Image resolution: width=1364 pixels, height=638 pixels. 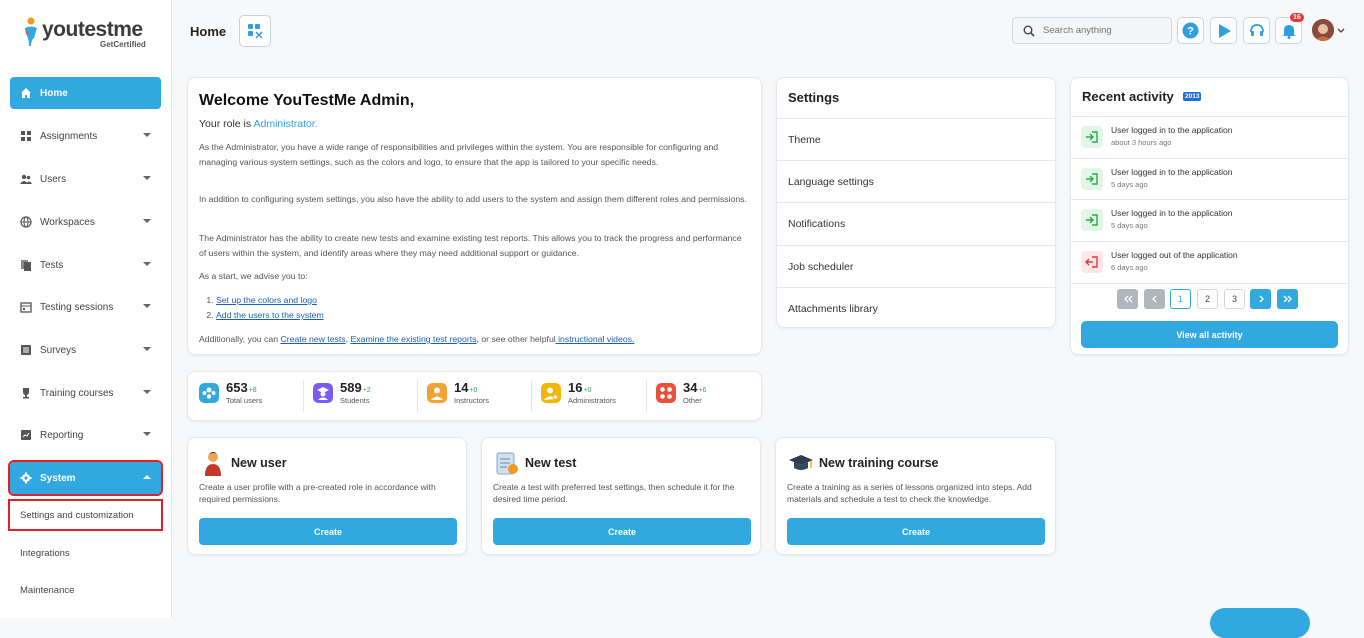 I want to click on divider, so click(x=1209, y=283).